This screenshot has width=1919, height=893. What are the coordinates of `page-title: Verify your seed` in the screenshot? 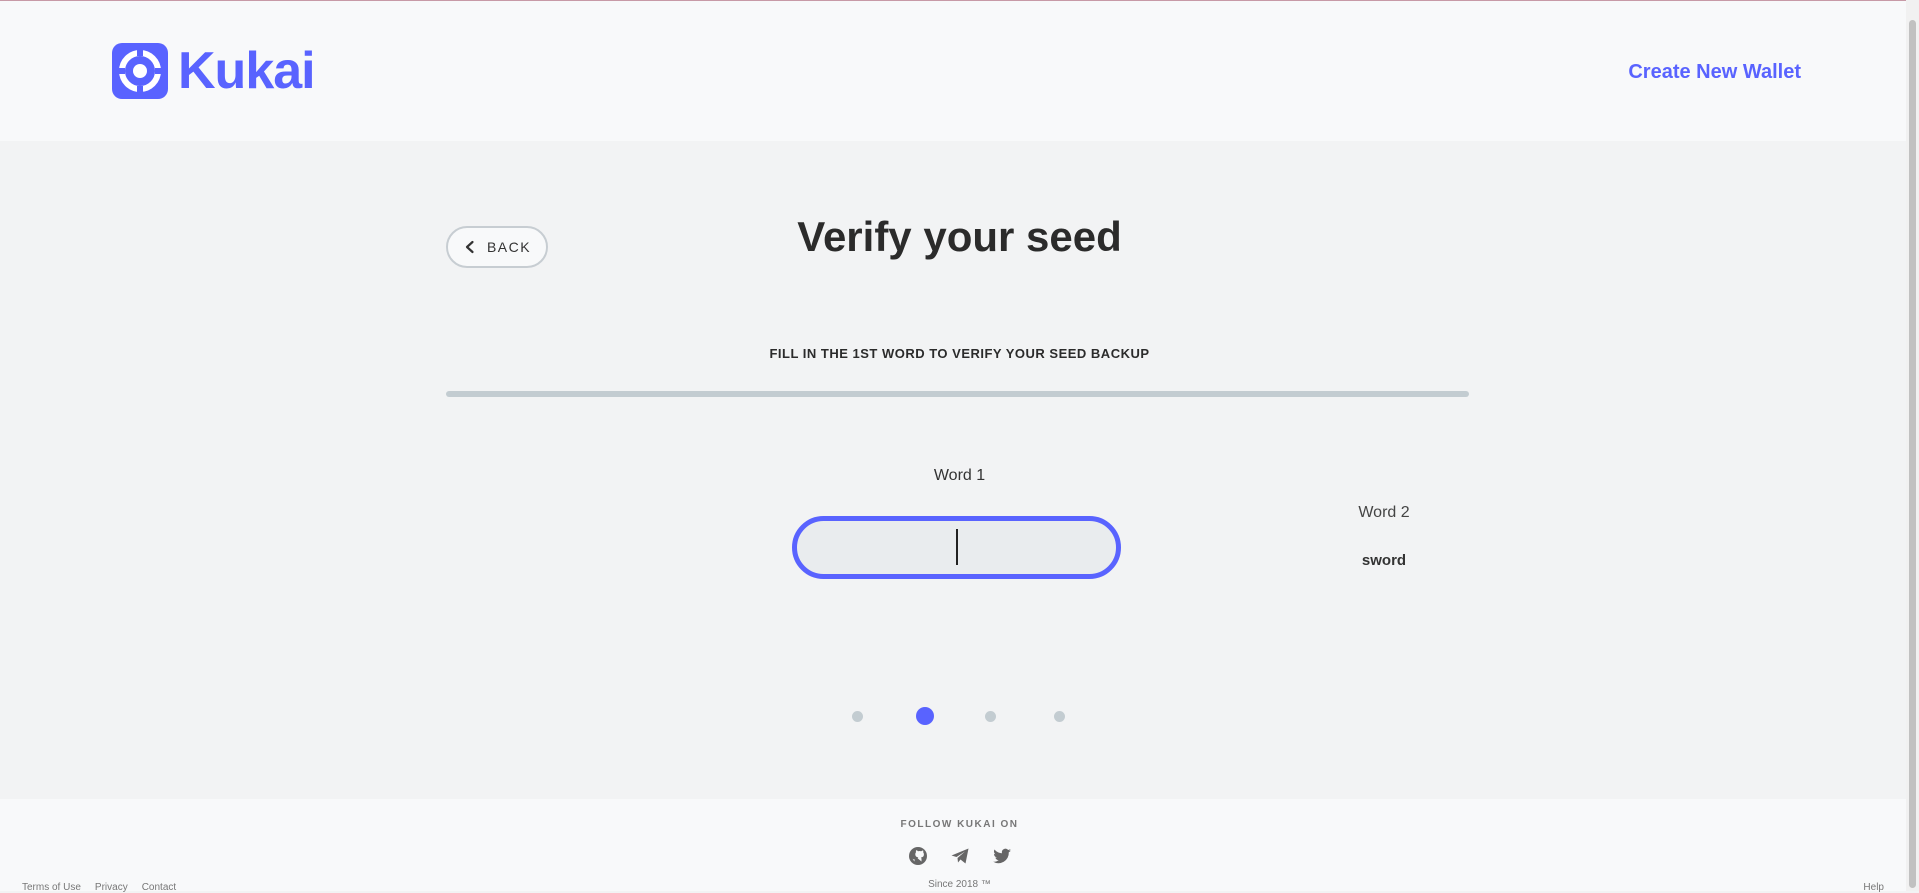 It's located at (959, 236).